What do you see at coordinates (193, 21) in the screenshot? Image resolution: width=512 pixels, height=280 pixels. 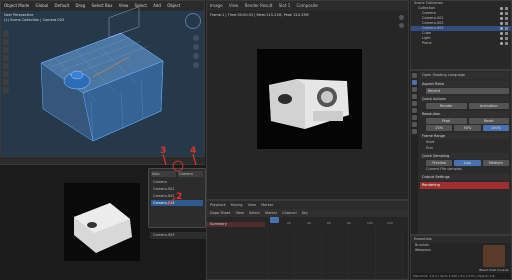 I see `navigation-gizmo` at bounding box center [193, 21].